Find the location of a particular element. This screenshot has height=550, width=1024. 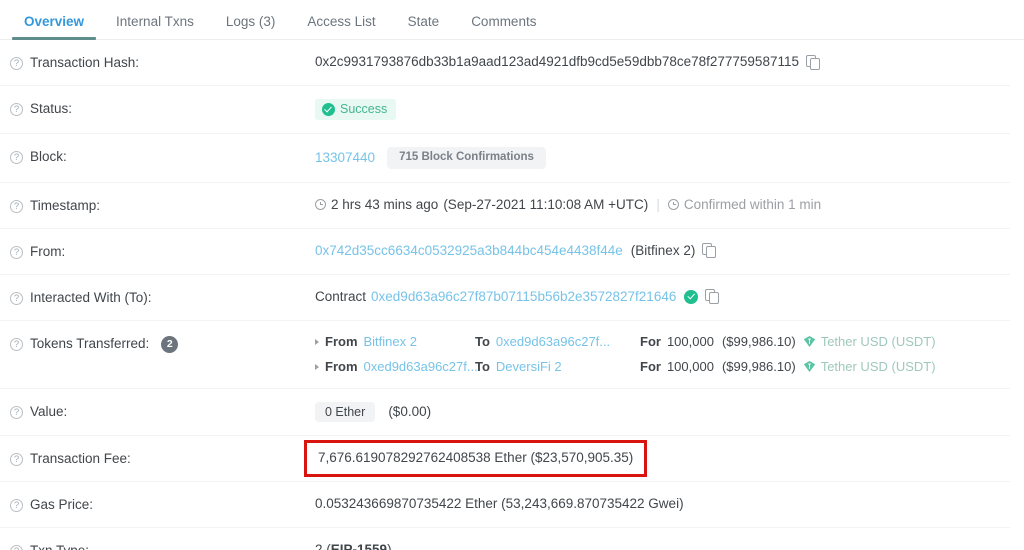

label-from: ? From: is located at coordinates (162, 251).